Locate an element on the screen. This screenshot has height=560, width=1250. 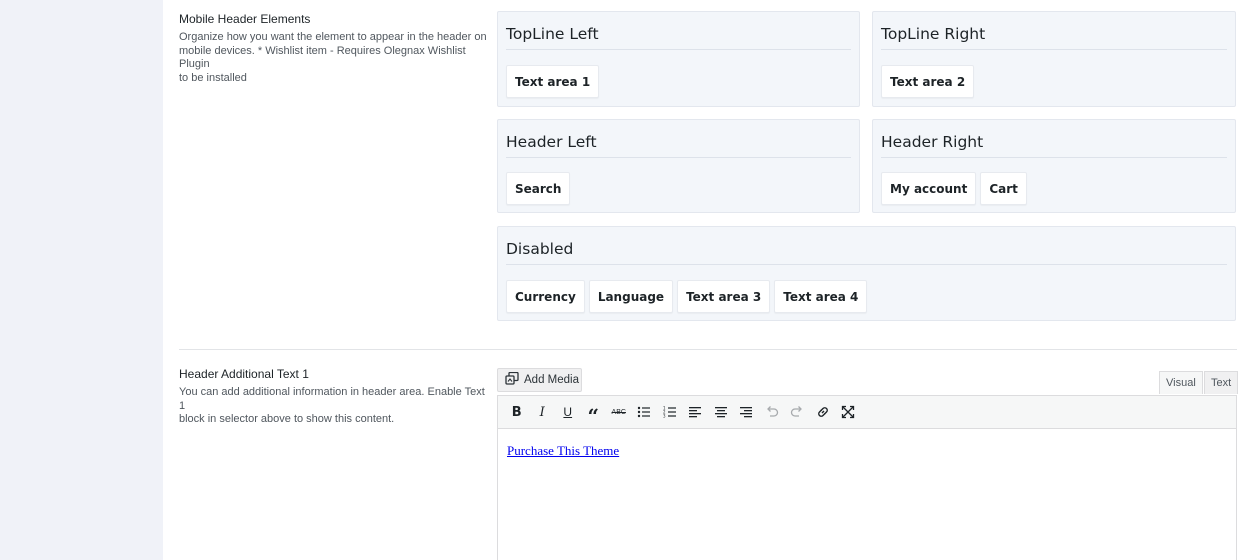
zone-title: Header Left is located at coordinates (551, 142).